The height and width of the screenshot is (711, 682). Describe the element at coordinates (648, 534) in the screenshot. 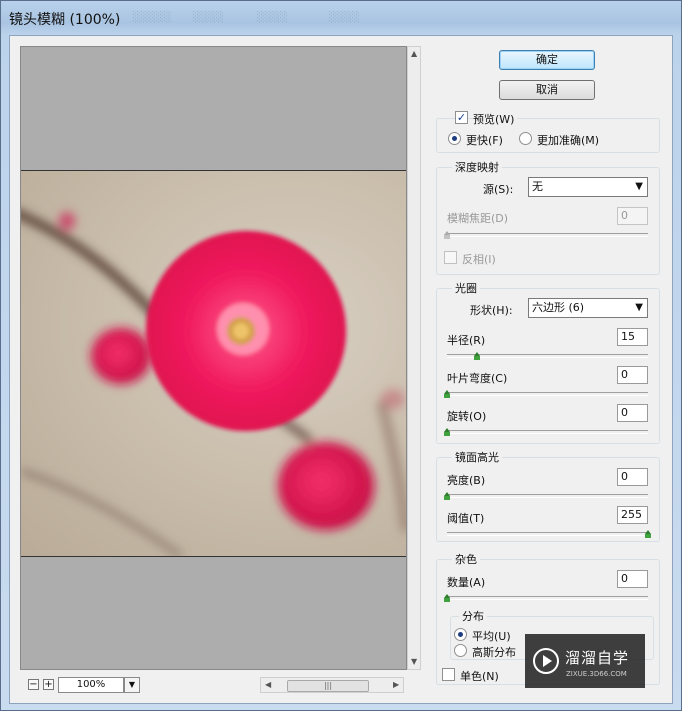

I see `threshold-slider-thumb` at that location.